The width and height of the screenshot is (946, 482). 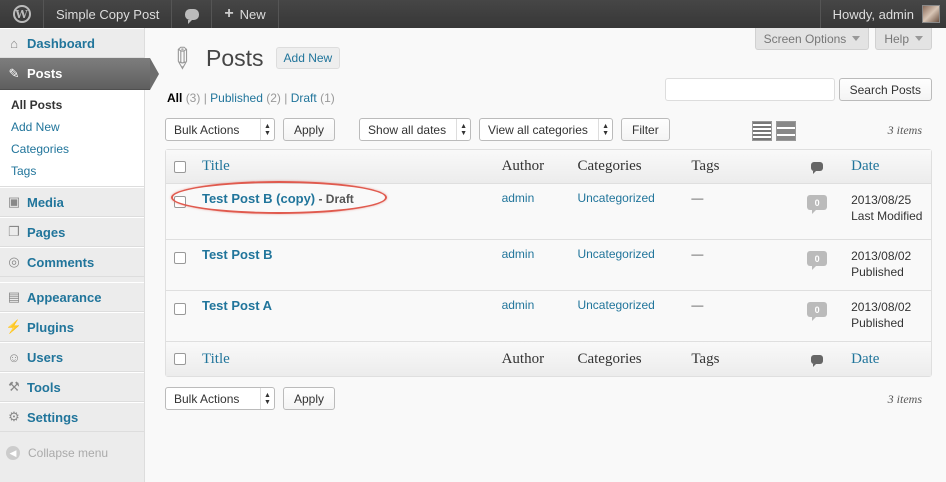 I want to click on post-title-link: Test Post A, so click(x=237, y=305).